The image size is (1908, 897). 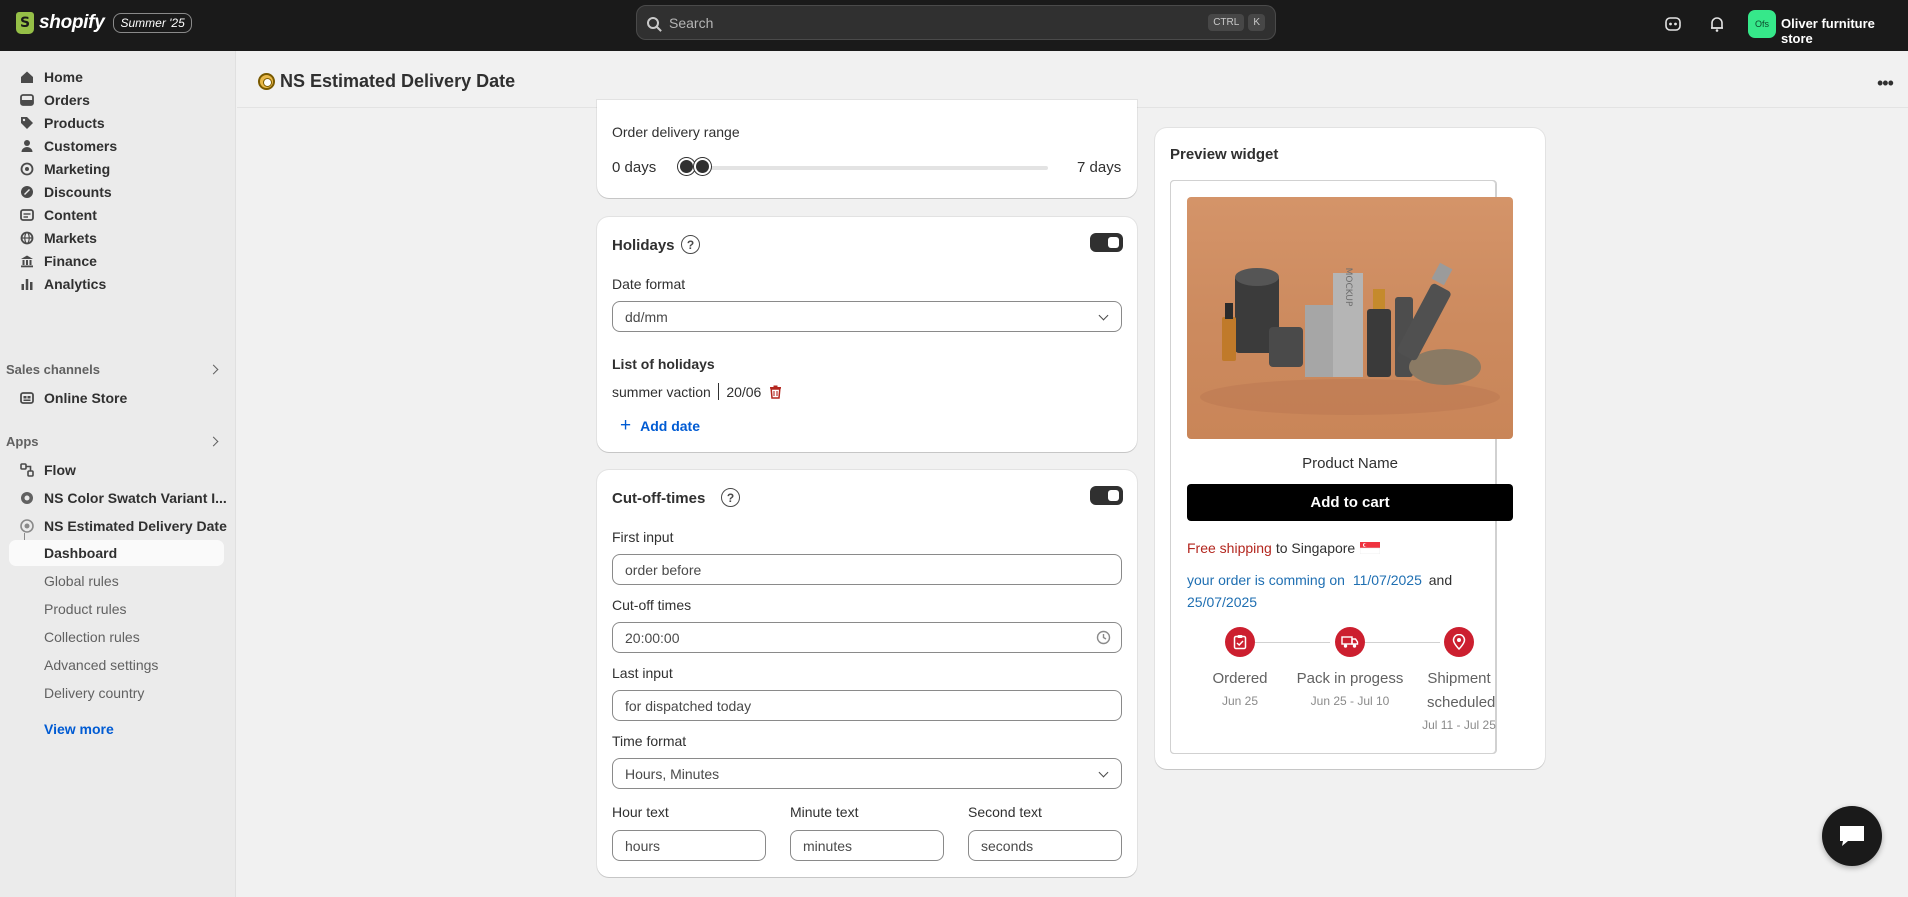 What do you see at coordinates (1459, 642) in the screenshot?
I see `location-pin-icon` at bounding box center [1459, 642].